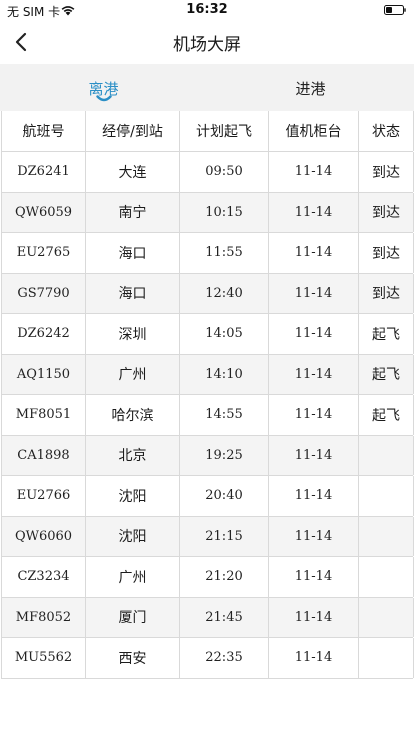 The width and height of the screenshot is (414, 736). Describe the element at coordinates (224, 212) in the screenshot. I see `scheduled-time-cell: 10:15` at that location.